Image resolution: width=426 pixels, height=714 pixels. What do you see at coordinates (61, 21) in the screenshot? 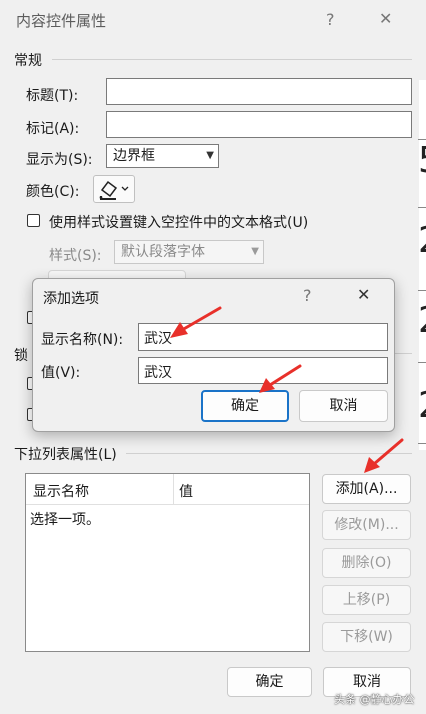
I see `window-title: 内容控件属性` at bounding box center [61, 21].